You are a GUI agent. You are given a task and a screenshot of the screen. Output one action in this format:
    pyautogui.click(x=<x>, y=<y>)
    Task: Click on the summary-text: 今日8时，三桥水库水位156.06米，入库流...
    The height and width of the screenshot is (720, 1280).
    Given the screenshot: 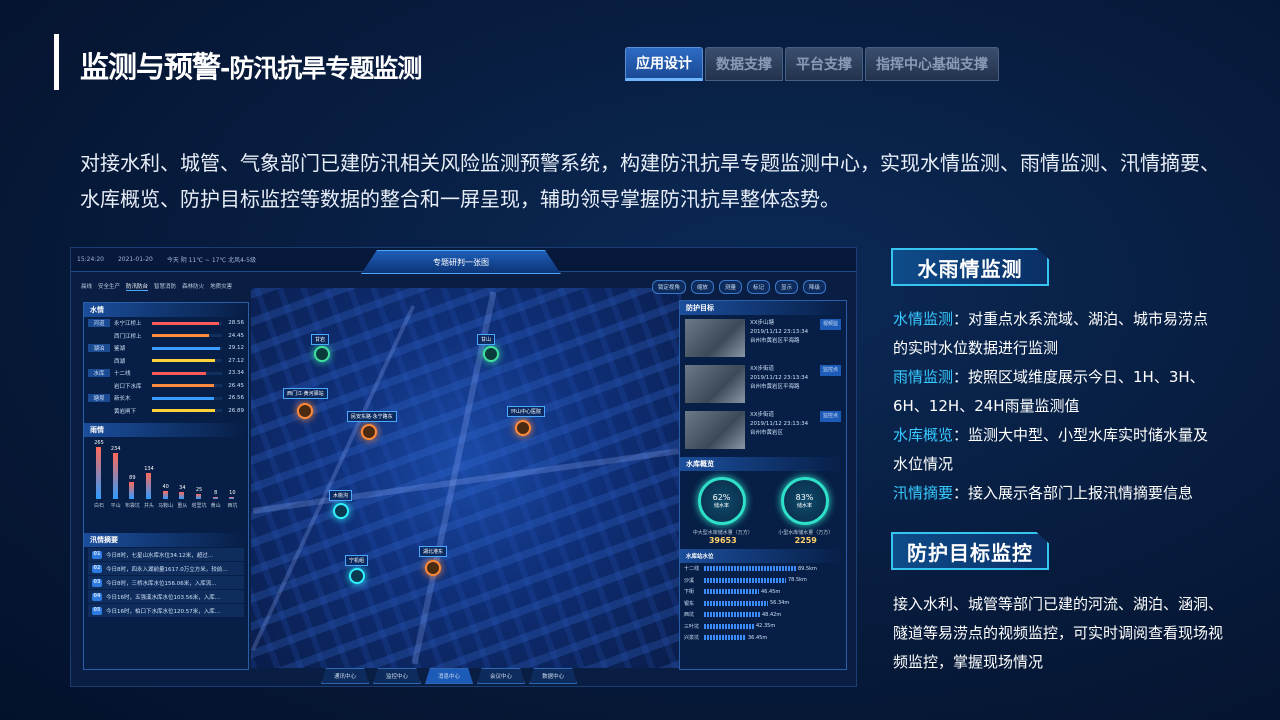 What is the action you would take?
    pyautogui.click(x=161, y=583)
    